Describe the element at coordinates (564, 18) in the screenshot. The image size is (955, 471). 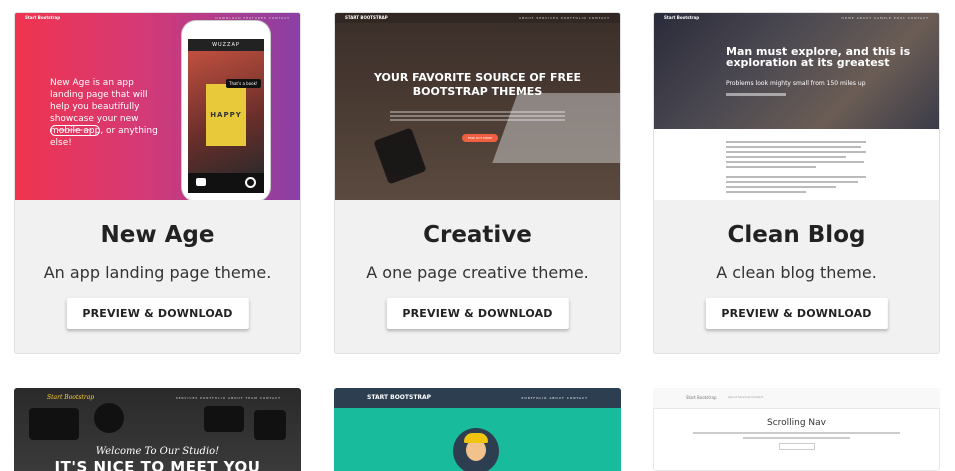
I see `thumbnail-nav-links: ABOUT SERVICES PORTFOLIO CONTACT` at that location.